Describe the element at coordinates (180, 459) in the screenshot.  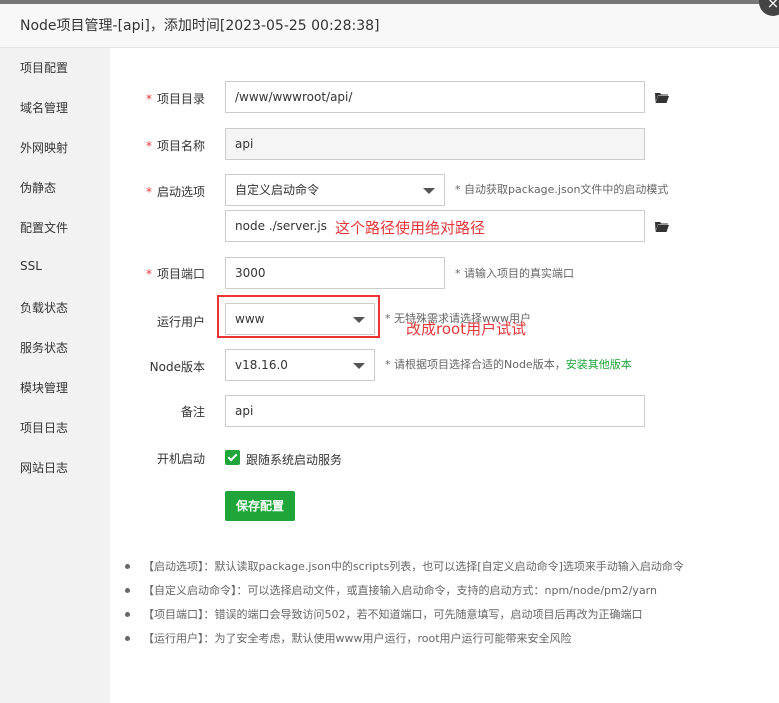
I see `boot-label: 开机启动` at that location.